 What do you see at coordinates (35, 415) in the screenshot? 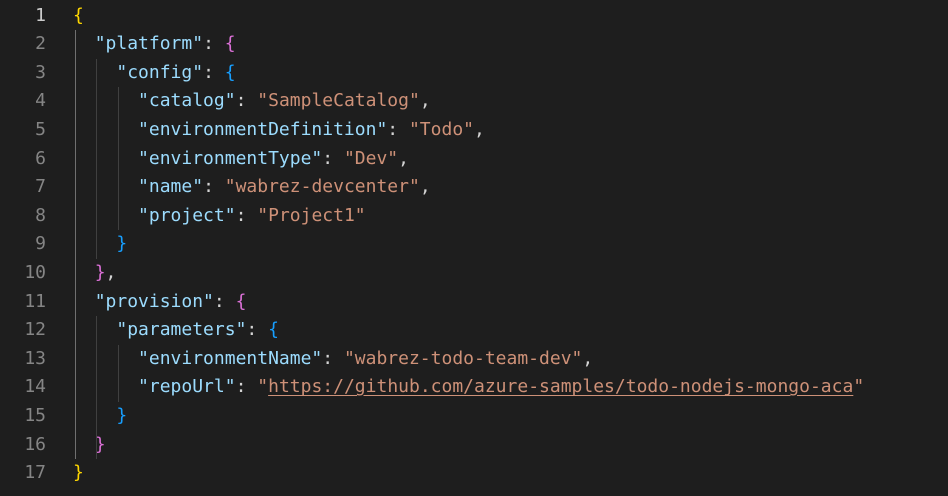
I see `line-number: 15` at bounding box center [35, 415].